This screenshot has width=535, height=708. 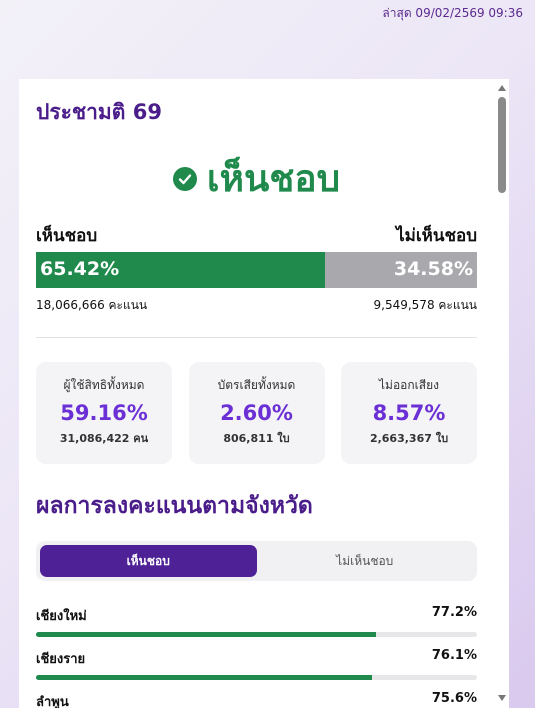 What do you see at coordinates (256, 235) in the screenshot?
I see `vote-labels: เห็นชอบ ไม่เห็นชอบ` at bounding box center [256, 235].